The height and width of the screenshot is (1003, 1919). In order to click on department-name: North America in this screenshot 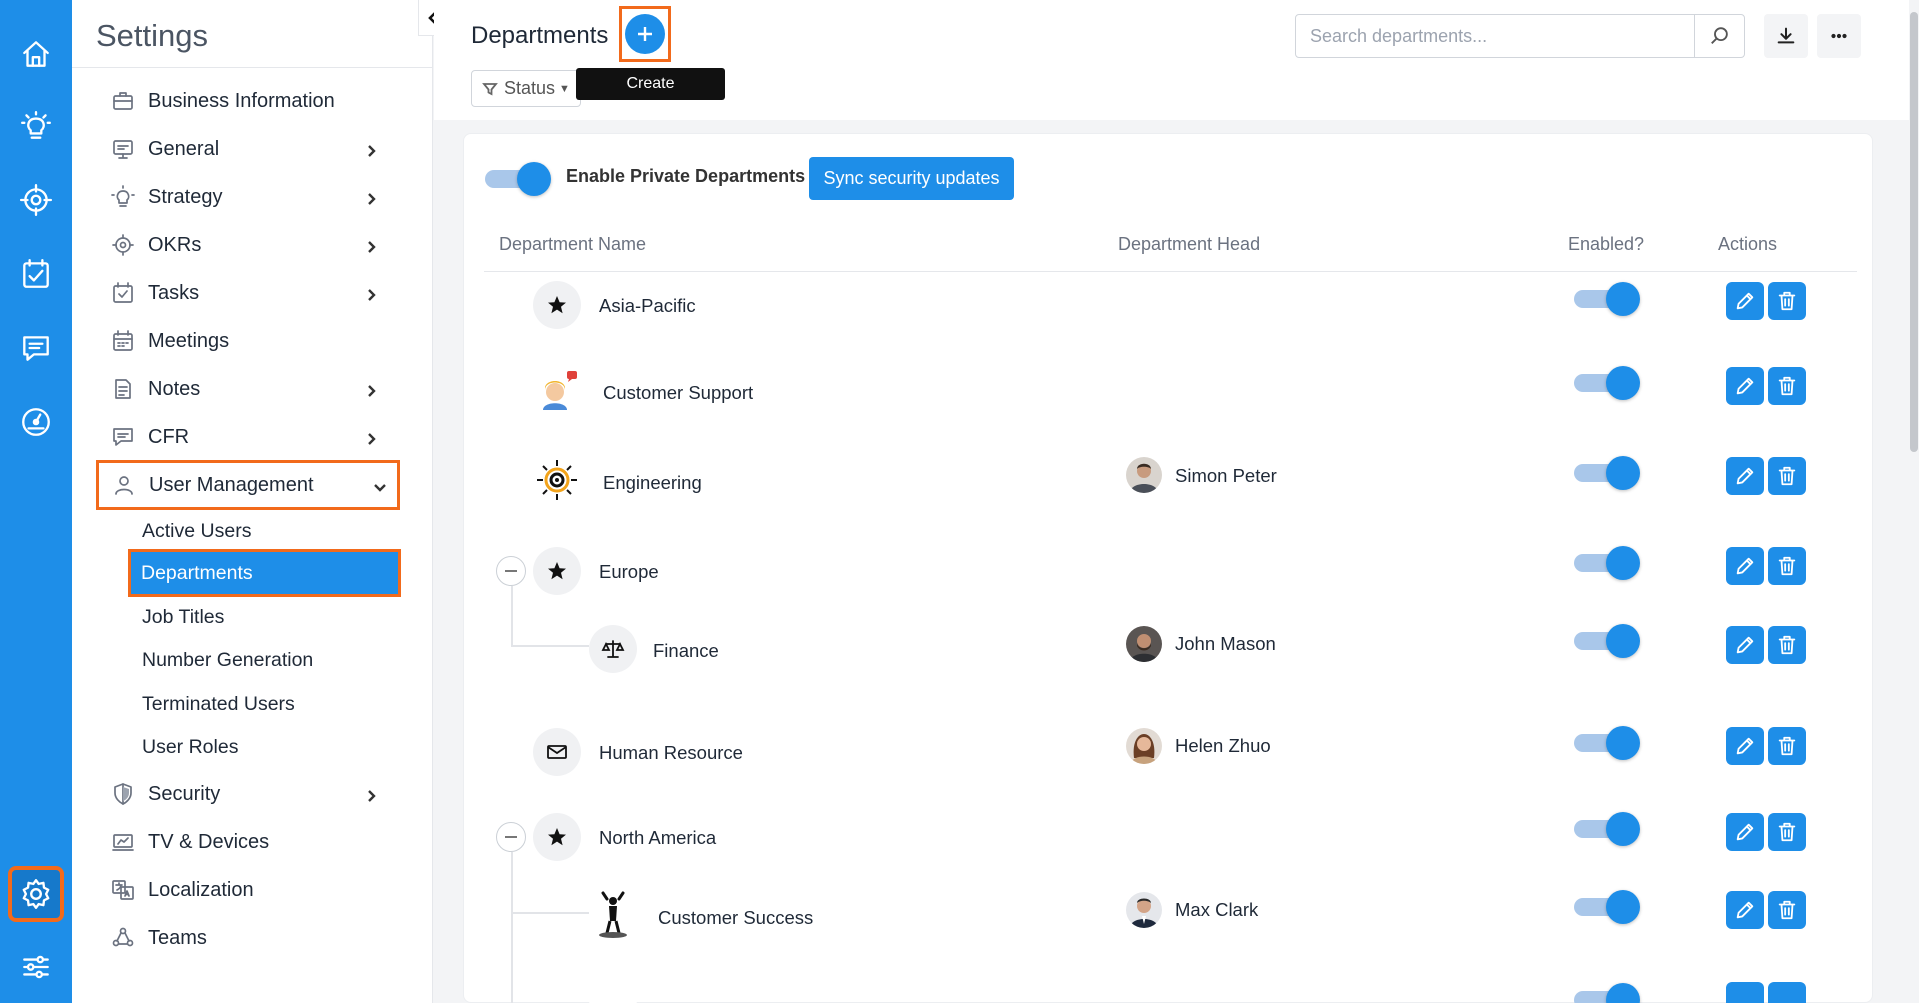, I will do `click(657, 838)`.